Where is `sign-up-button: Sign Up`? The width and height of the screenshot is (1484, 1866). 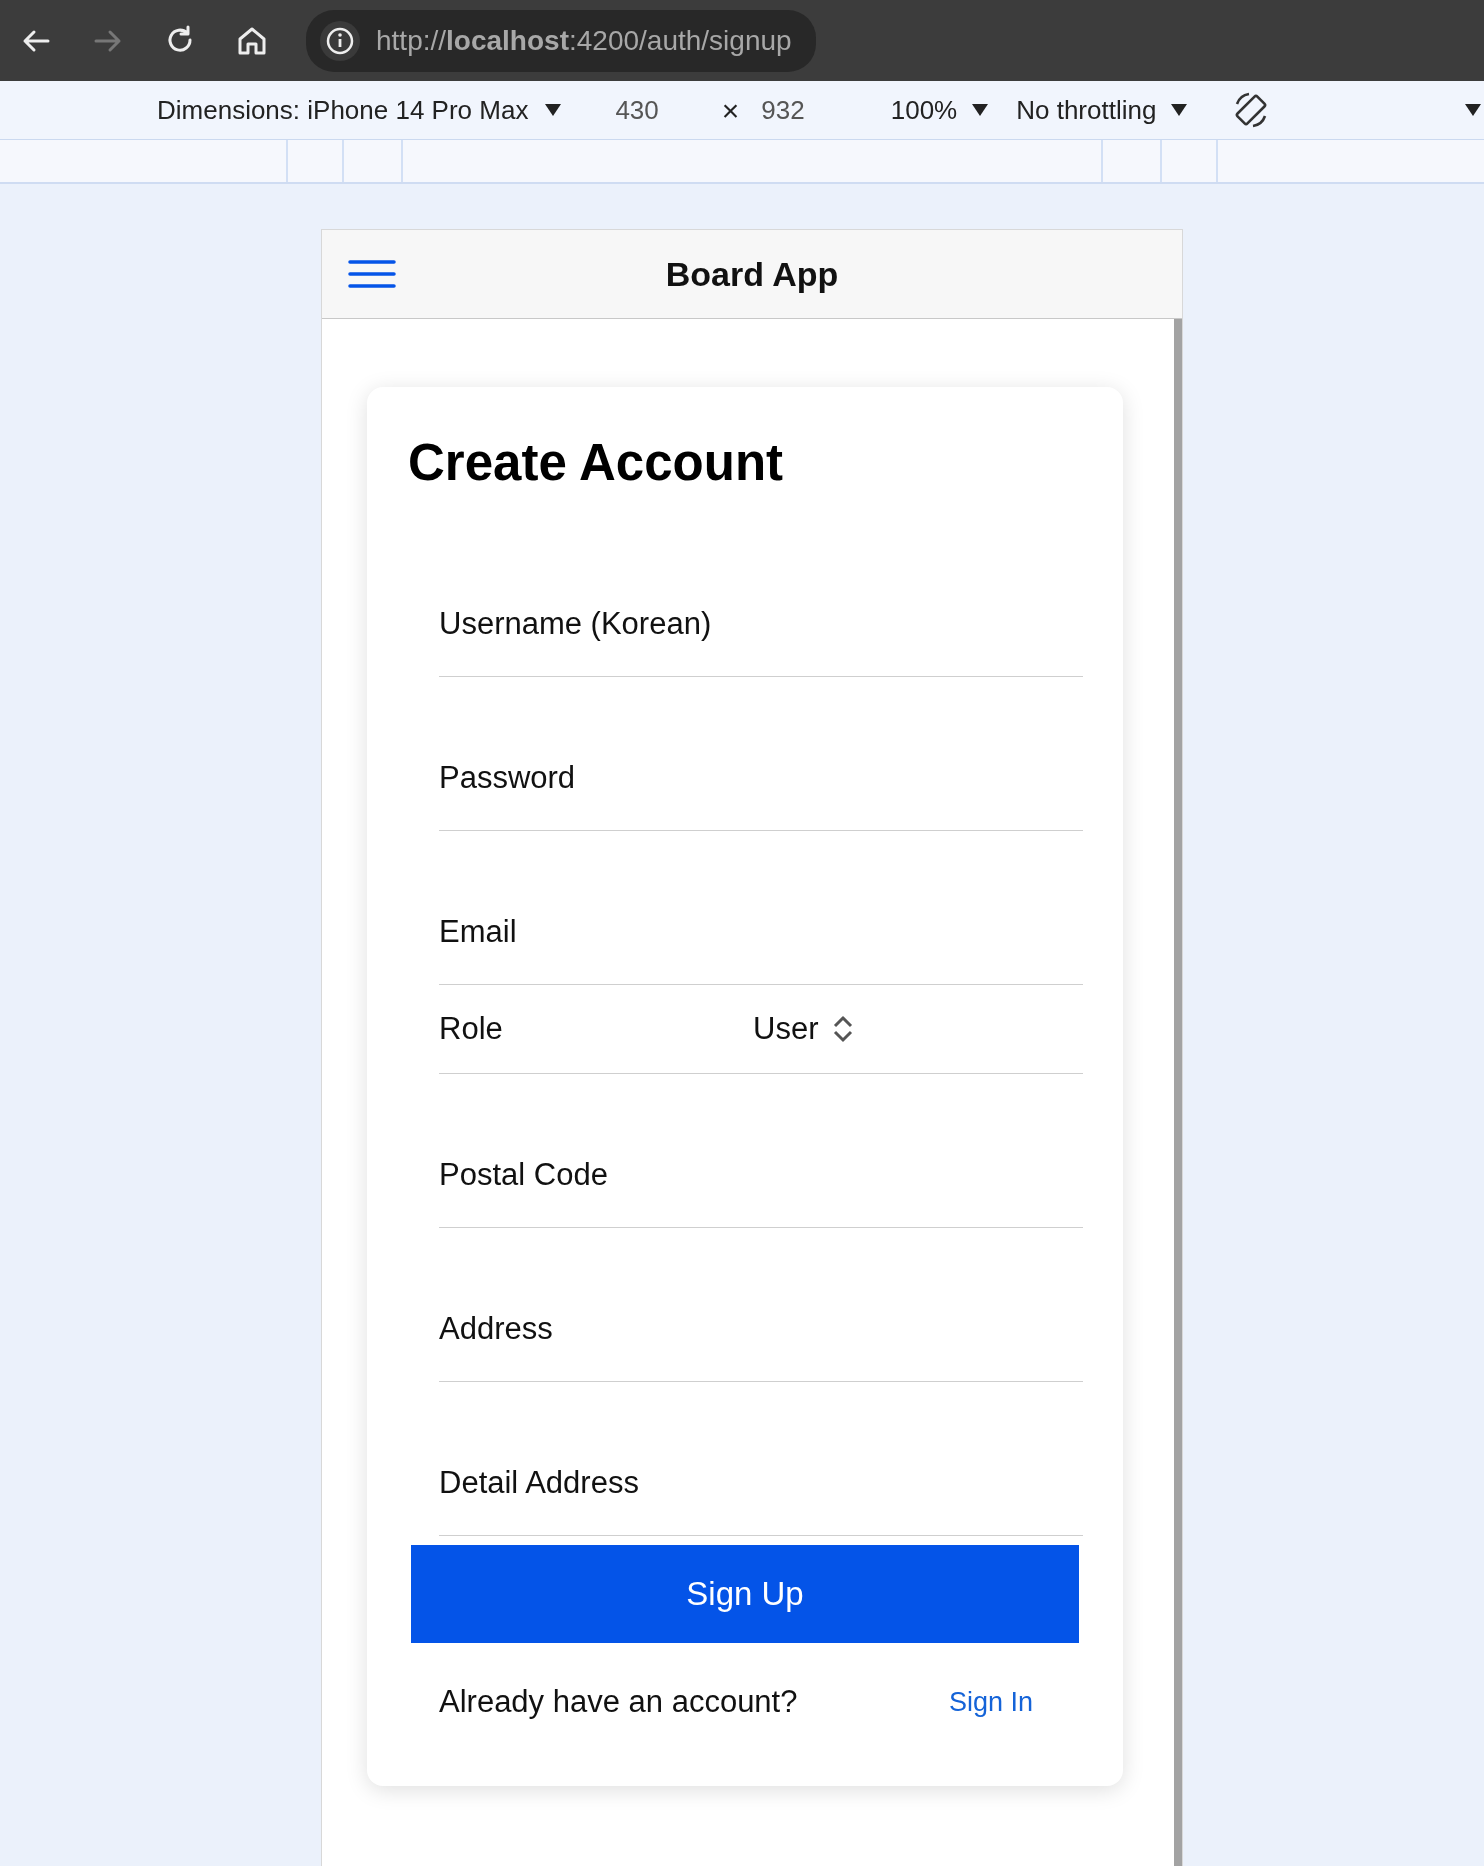
sign-up-button: Sign Up is located at coordinates (745, 1594).